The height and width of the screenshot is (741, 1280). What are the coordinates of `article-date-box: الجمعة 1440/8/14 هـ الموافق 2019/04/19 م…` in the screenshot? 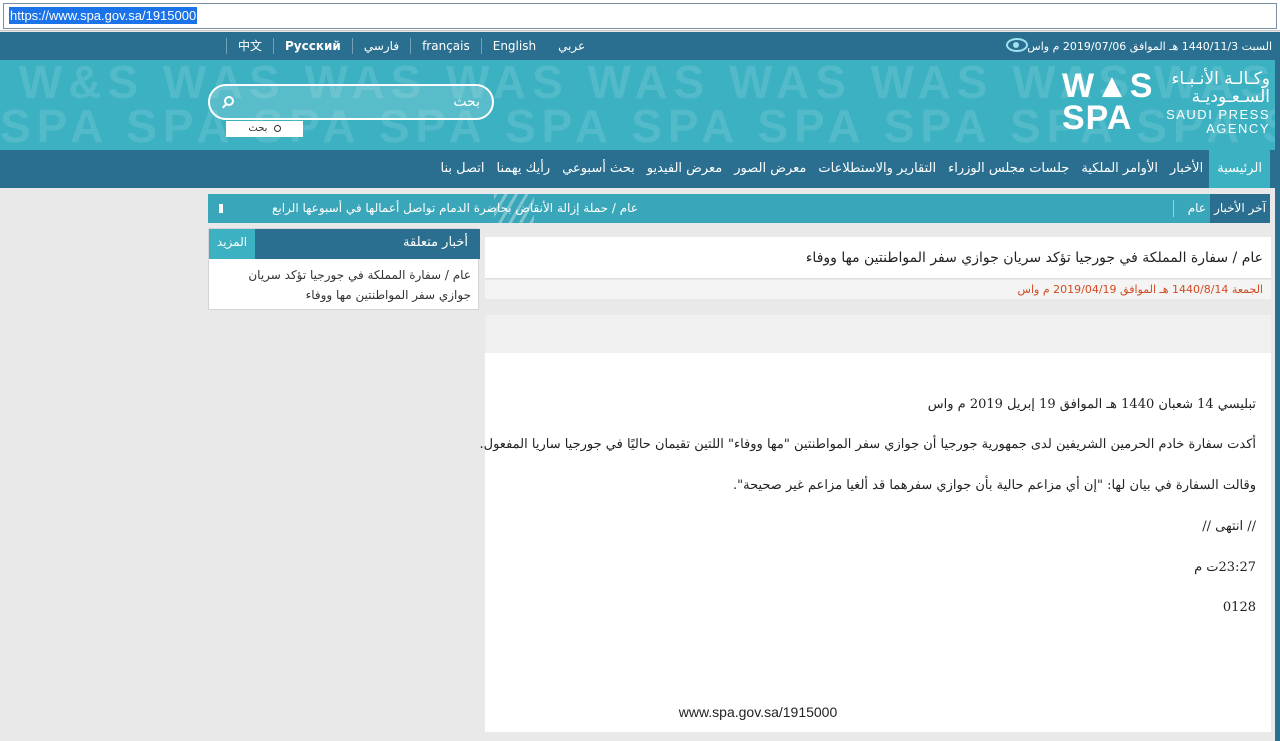 It's located at (878, 289).